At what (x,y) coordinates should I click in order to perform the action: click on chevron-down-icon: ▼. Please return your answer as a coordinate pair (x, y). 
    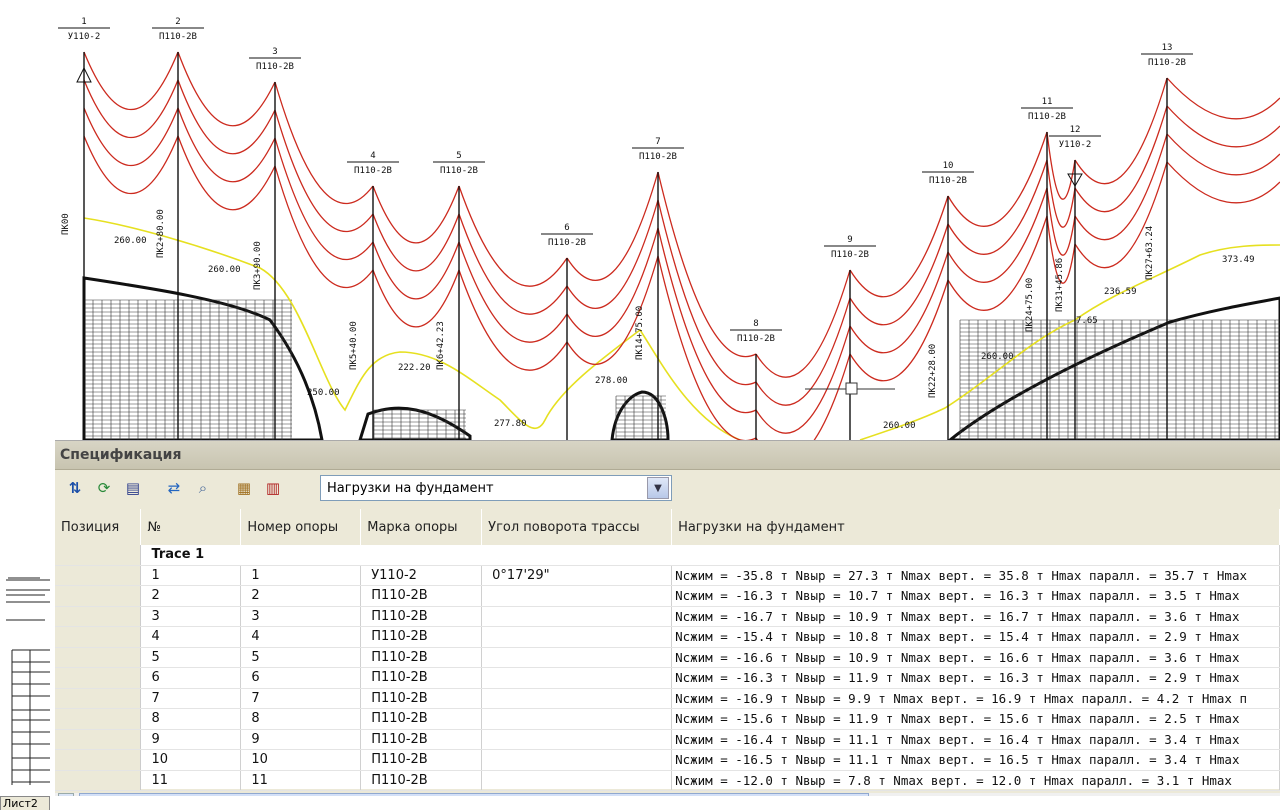
    Looking at the image, I should click on (658, 488).